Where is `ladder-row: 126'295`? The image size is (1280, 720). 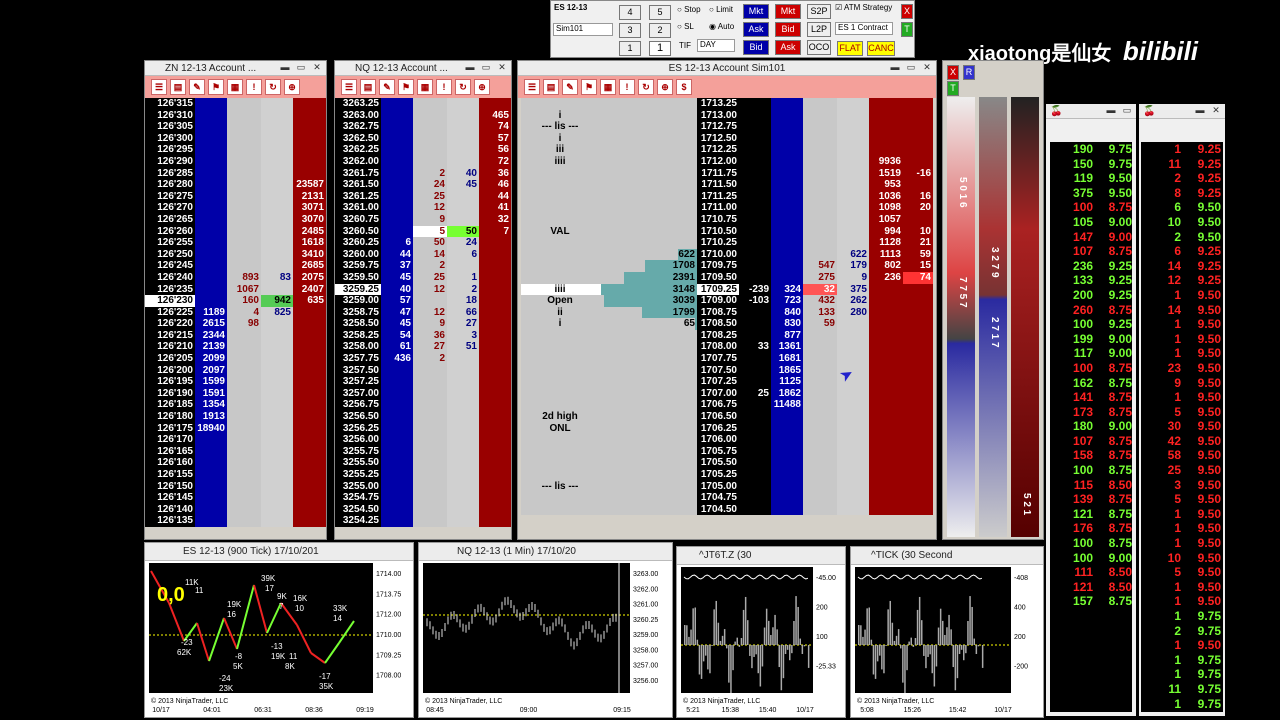 ladder-row: 126'295 is located at coordinates (235, 150).